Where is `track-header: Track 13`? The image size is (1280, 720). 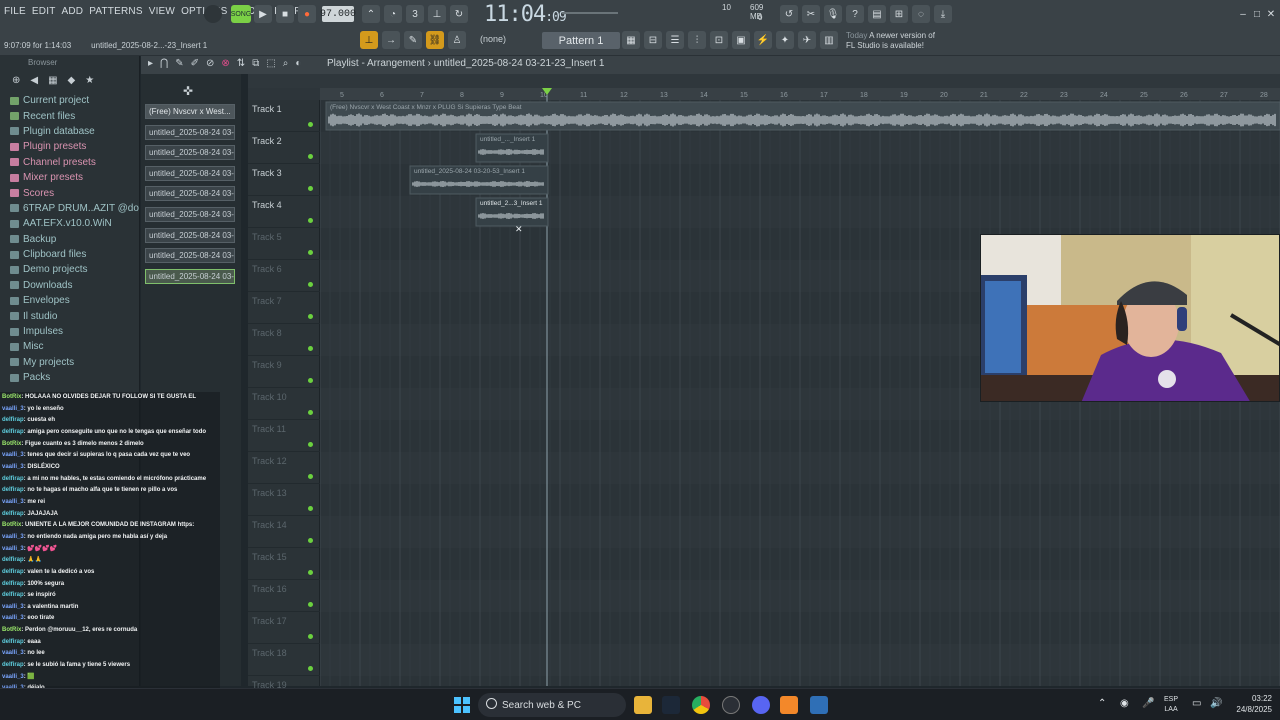 track-header: Track 13 is located at coordinates (284, 500).